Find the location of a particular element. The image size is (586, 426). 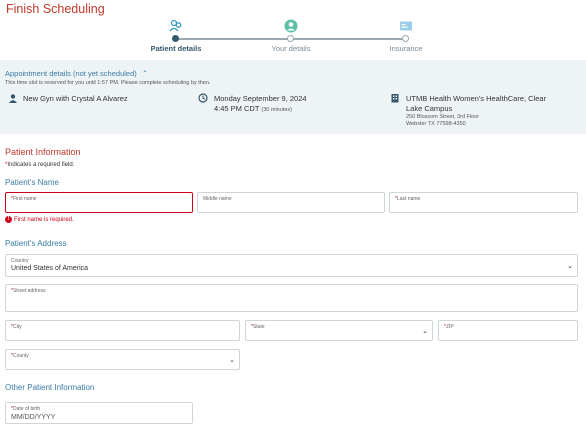

county-label: *County is located at coordinates (20, 356).